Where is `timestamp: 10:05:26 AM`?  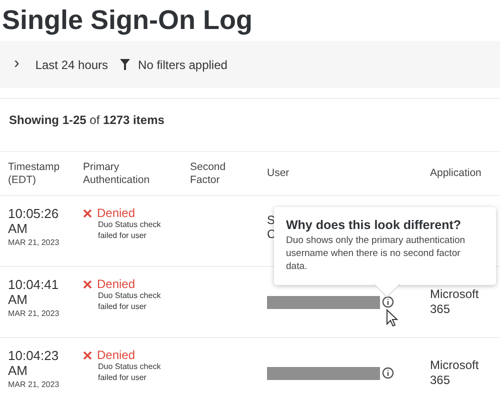 timestamp: 10:05:26 AM is located at coordinates (34, 221).